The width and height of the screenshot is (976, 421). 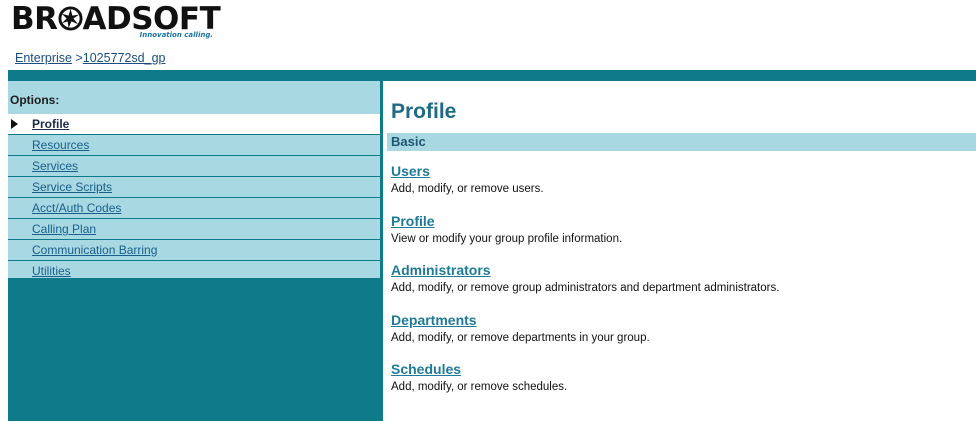 I want to click on options-title: Options:, so click(x=35, y=100).